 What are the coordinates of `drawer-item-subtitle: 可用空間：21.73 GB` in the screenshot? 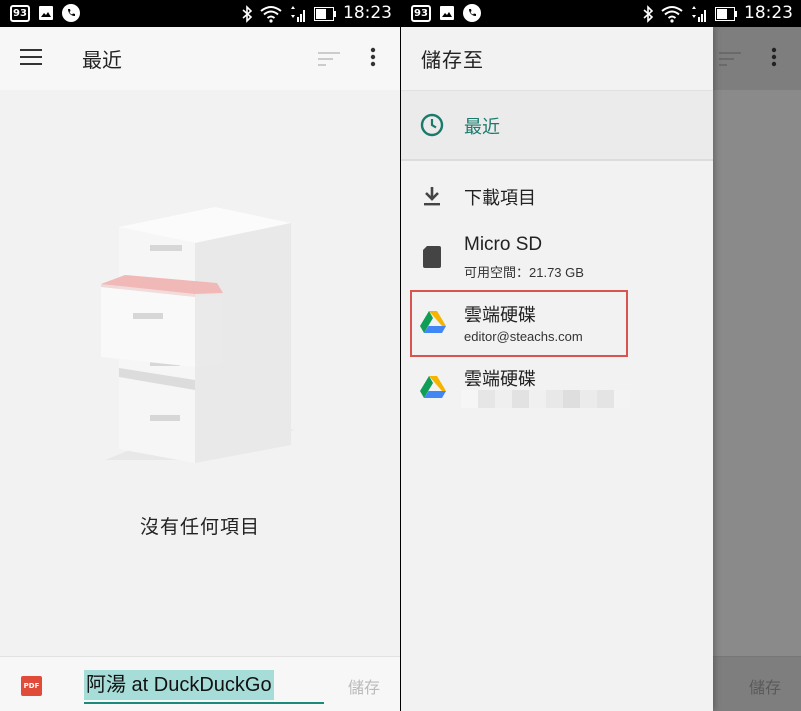 It's located at (524, 272).